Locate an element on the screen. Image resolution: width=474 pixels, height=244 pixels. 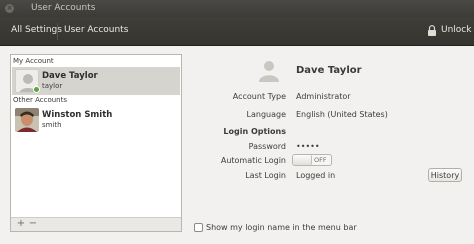
breadcrumb: User Accounts is located at coordinates (96, 30).